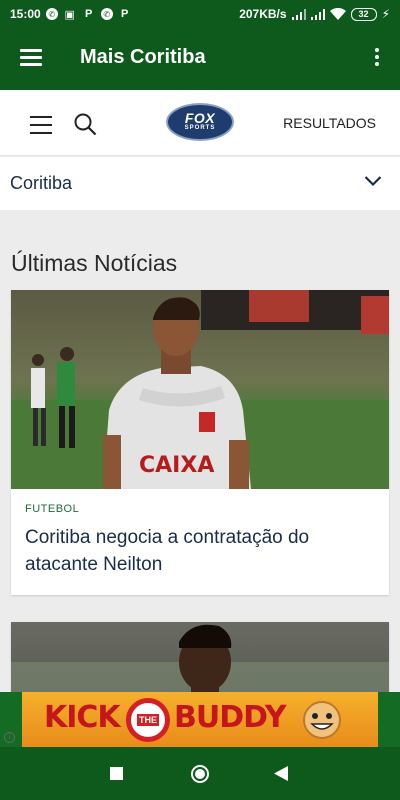  Describe the element at coordinates (200, 183) in the screenshot. I see `team-selector: Coritiba` at that location.